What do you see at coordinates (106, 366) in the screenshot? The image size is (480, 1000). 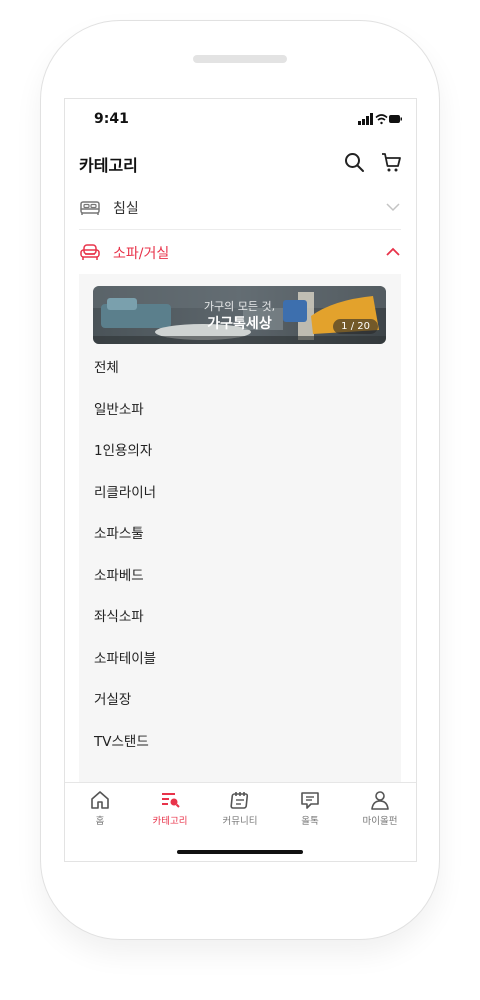 I see `subcategory-item: 전체` at bounding box center [106, 366].